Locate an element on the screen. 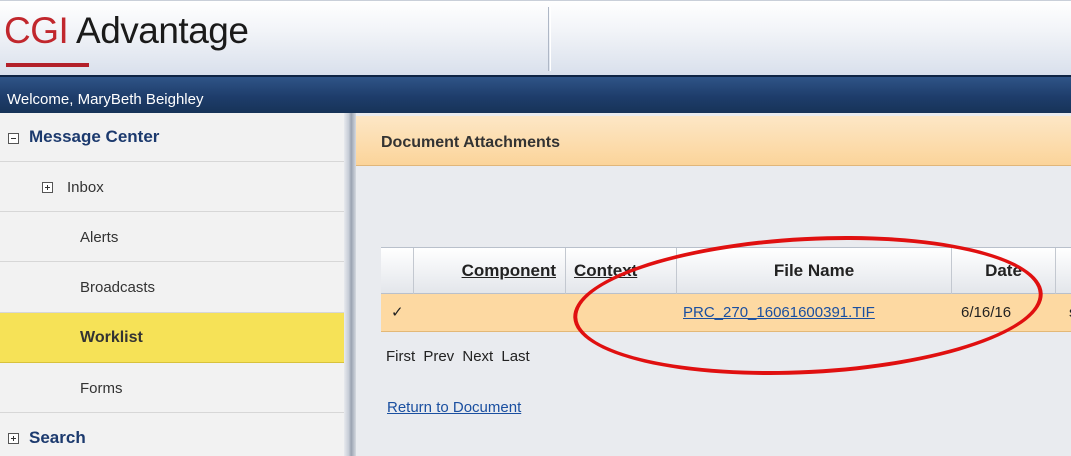 The image size is (1071, 456). welcome-text: Welcome, MaryBeth Beighley is located at coordinates (105, 99).